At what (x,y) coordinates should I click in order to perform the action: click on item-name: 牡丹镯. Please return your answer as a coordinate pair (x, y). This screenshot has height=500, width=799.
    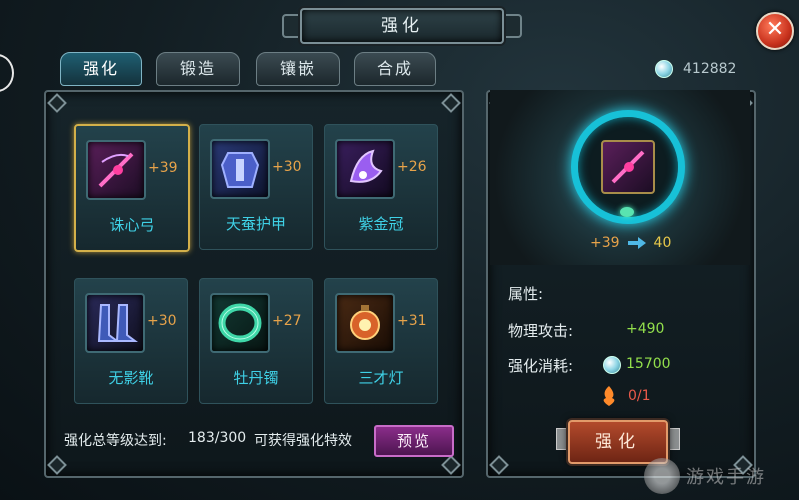
    Looking at the image, I should click on (256, 378).